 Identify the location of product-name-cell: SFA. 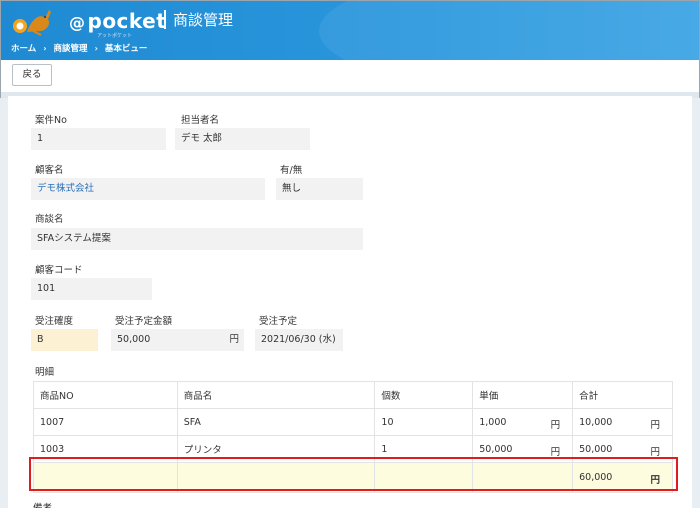
(276, 422).